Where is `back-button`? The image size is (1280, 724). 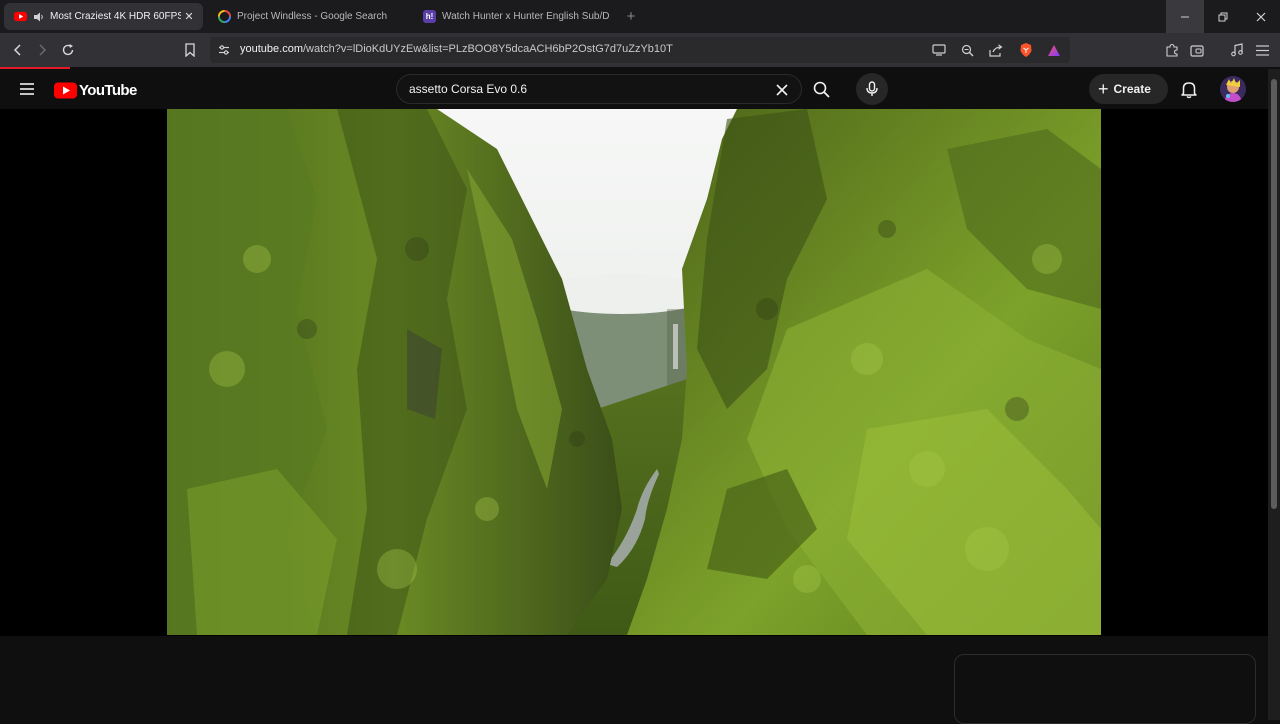 back-button is located at coordinates (18, 50).